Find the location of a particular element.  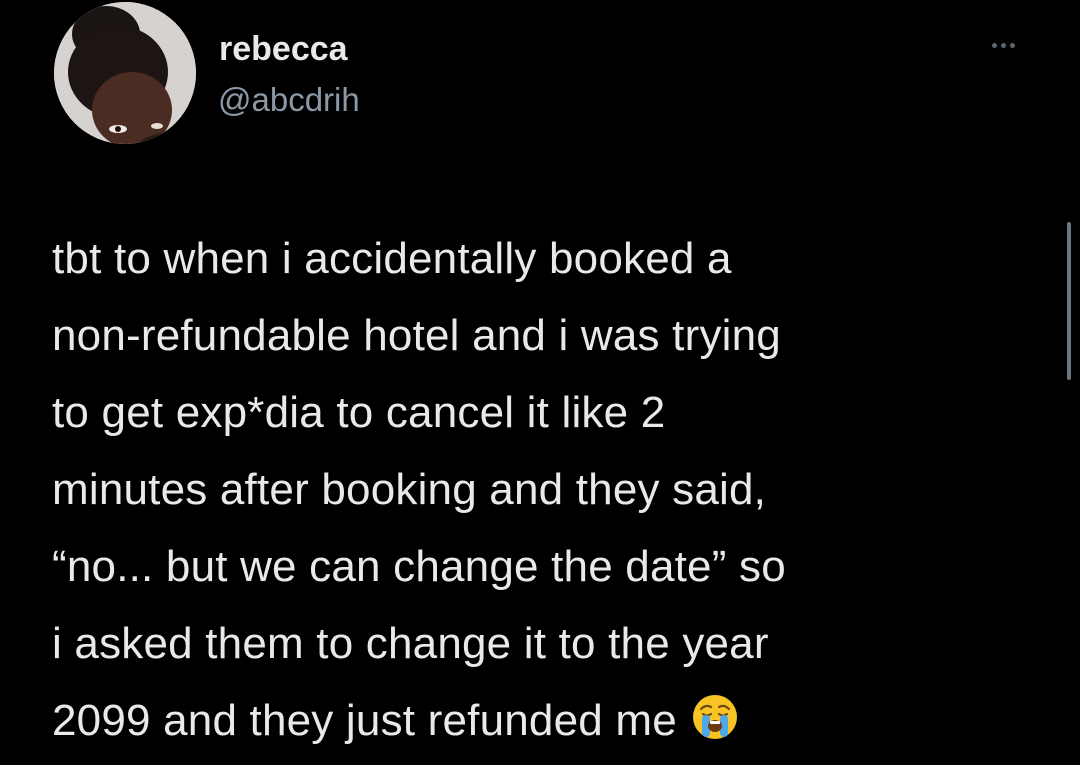

tweet-text-line: minutes after booking and they said, is located at coordinates (409, 489).